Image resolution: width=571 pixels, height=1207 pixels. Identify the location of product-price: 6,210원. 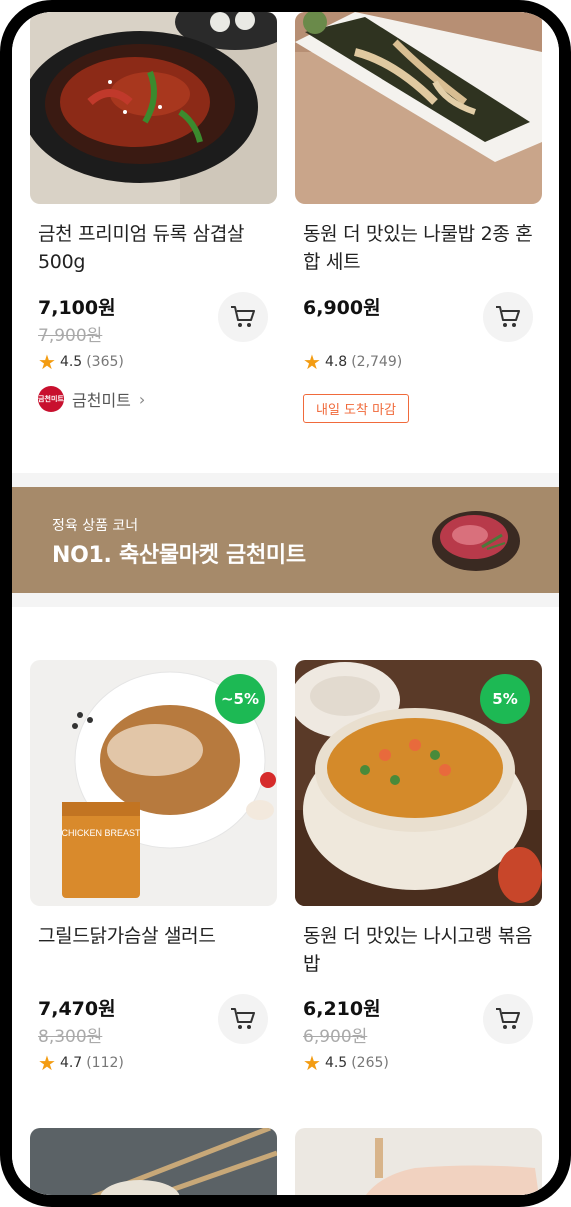
(342, 1009).